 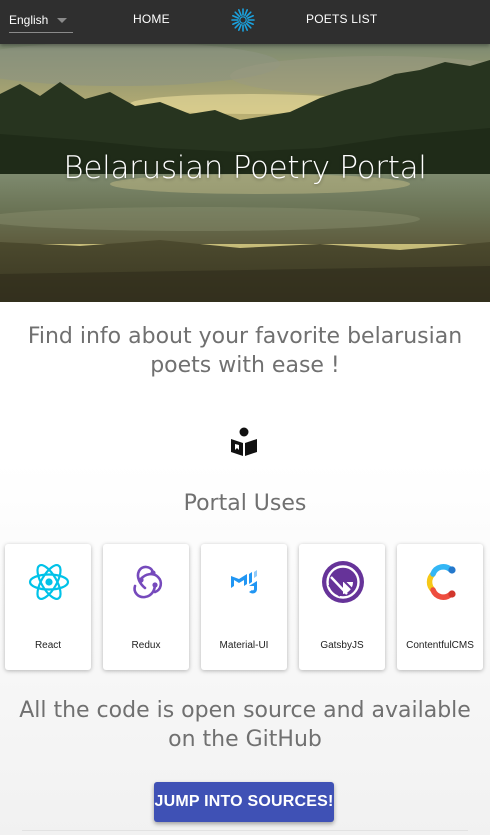 I want to click on card-label: React, so click(x=48, y=645).